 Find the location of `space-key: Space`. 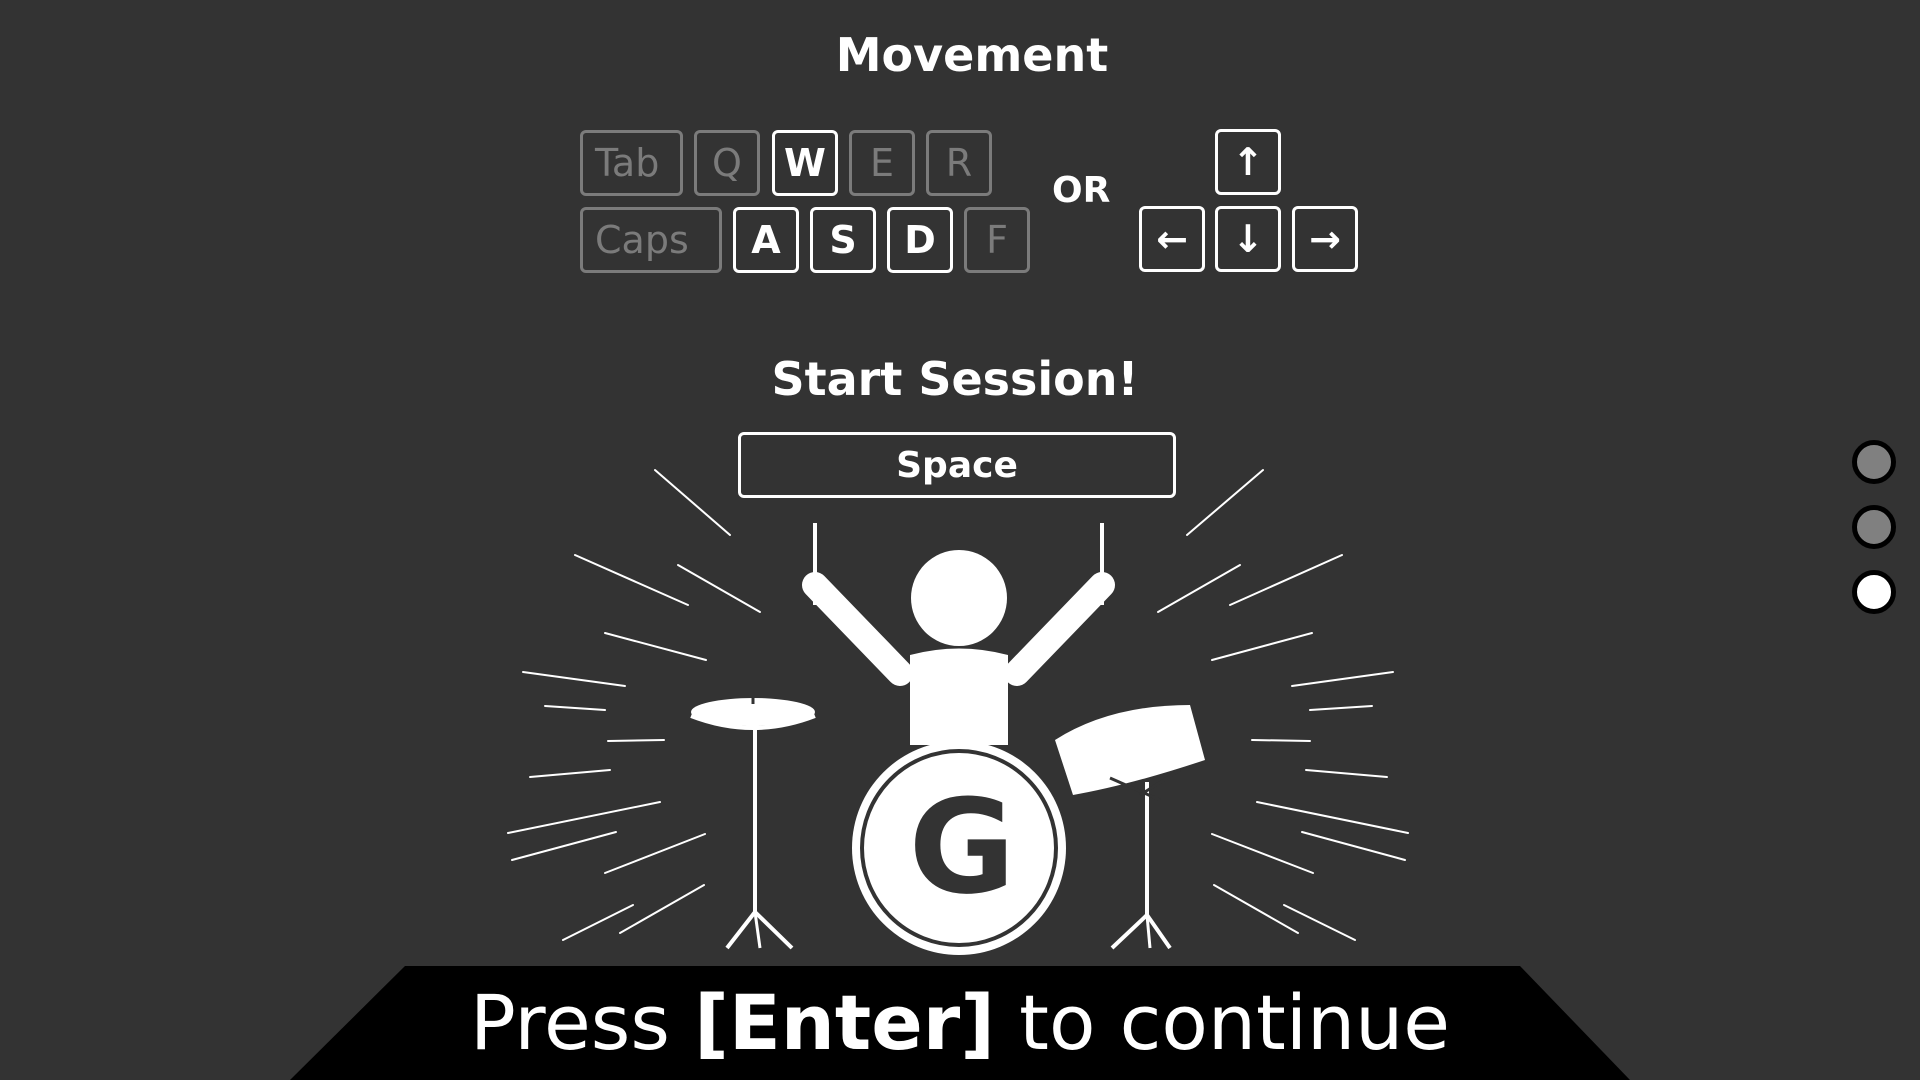

space-key: Space is located at coordinates (957, 465).